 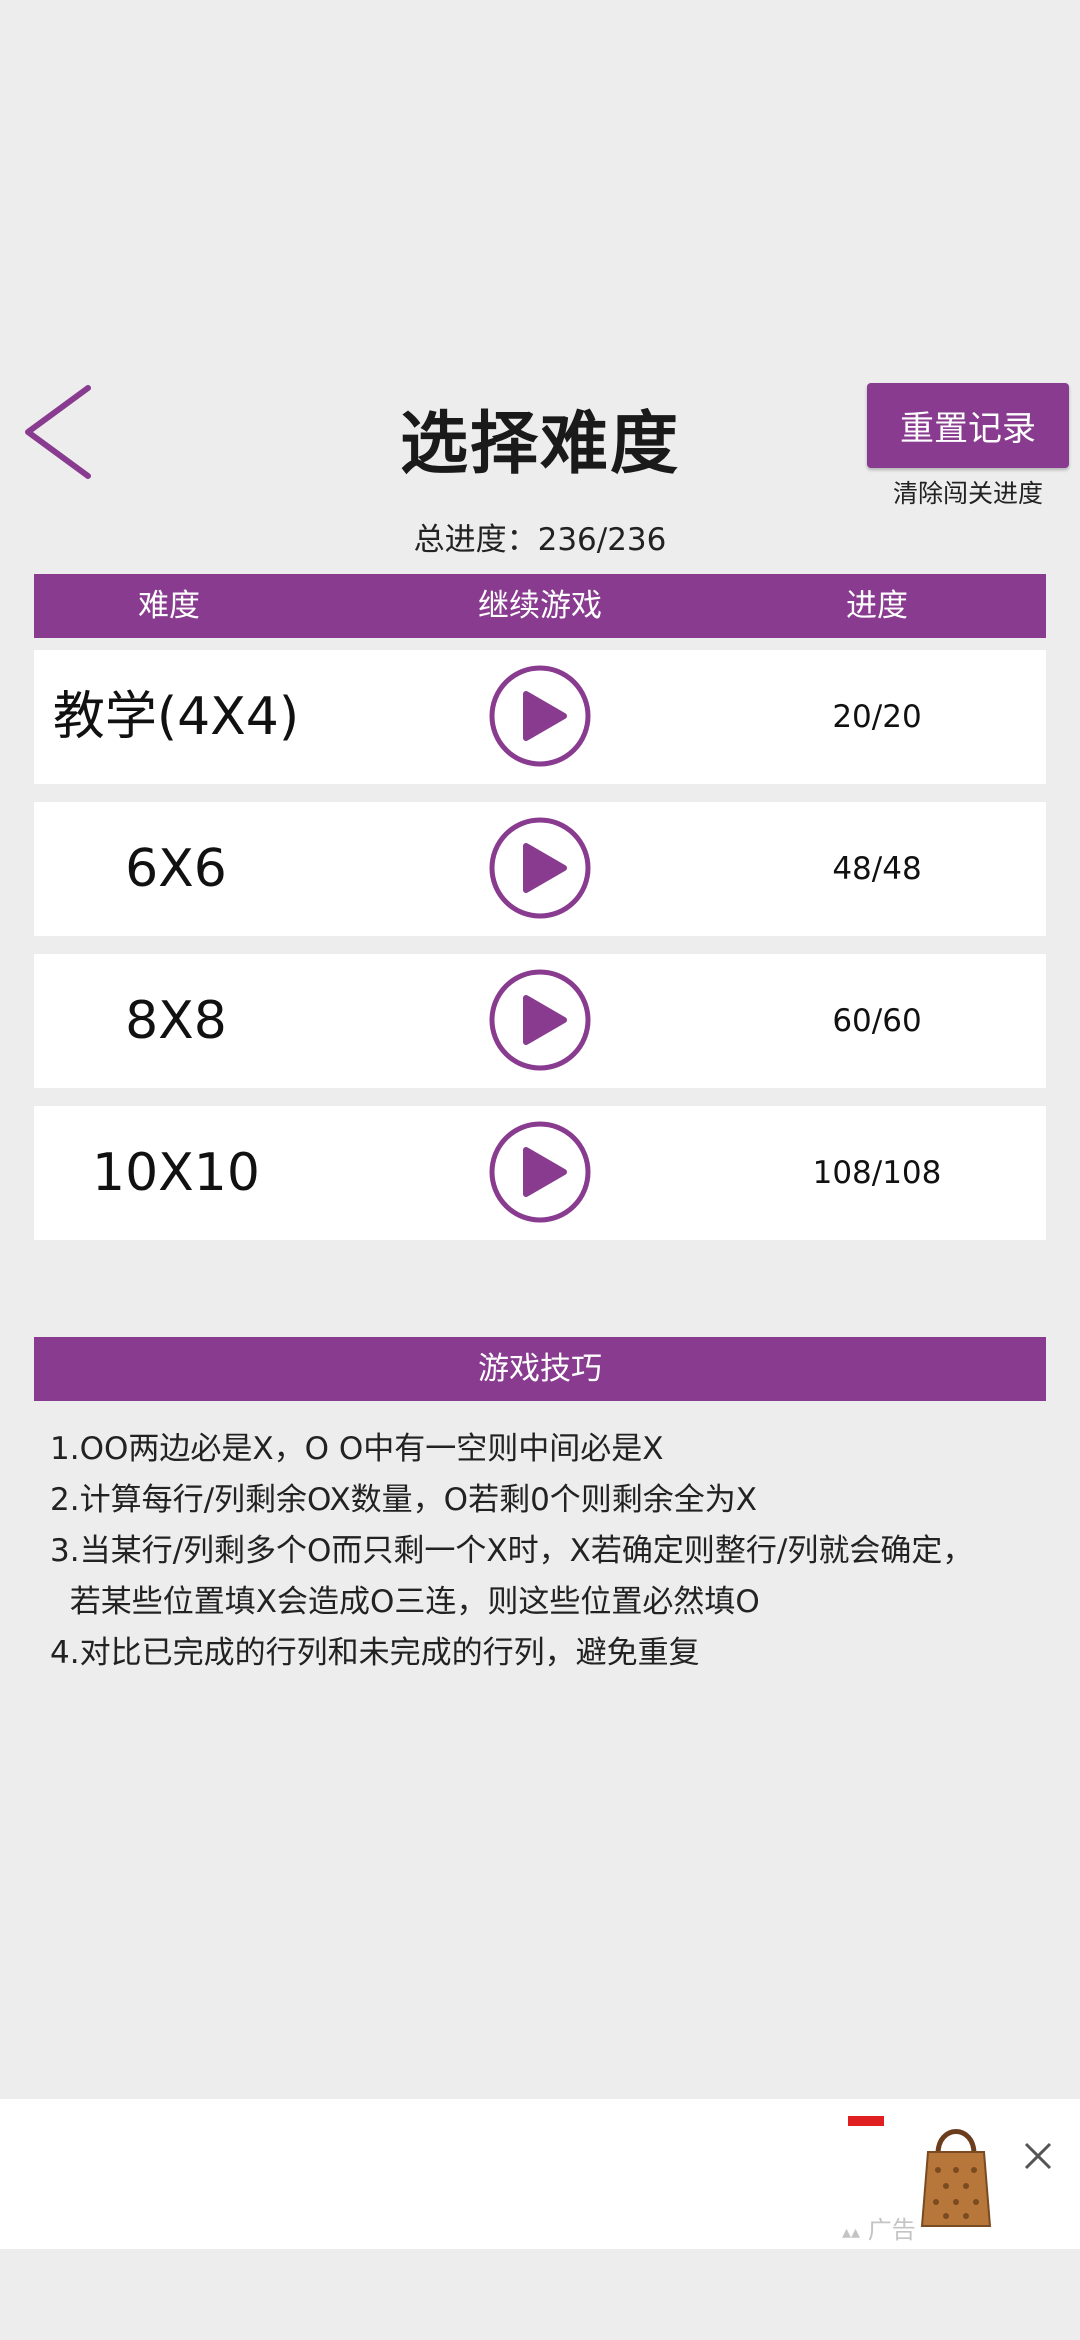 I want to click on reset-record-button: 重置记录, so click(x=968, y=425).